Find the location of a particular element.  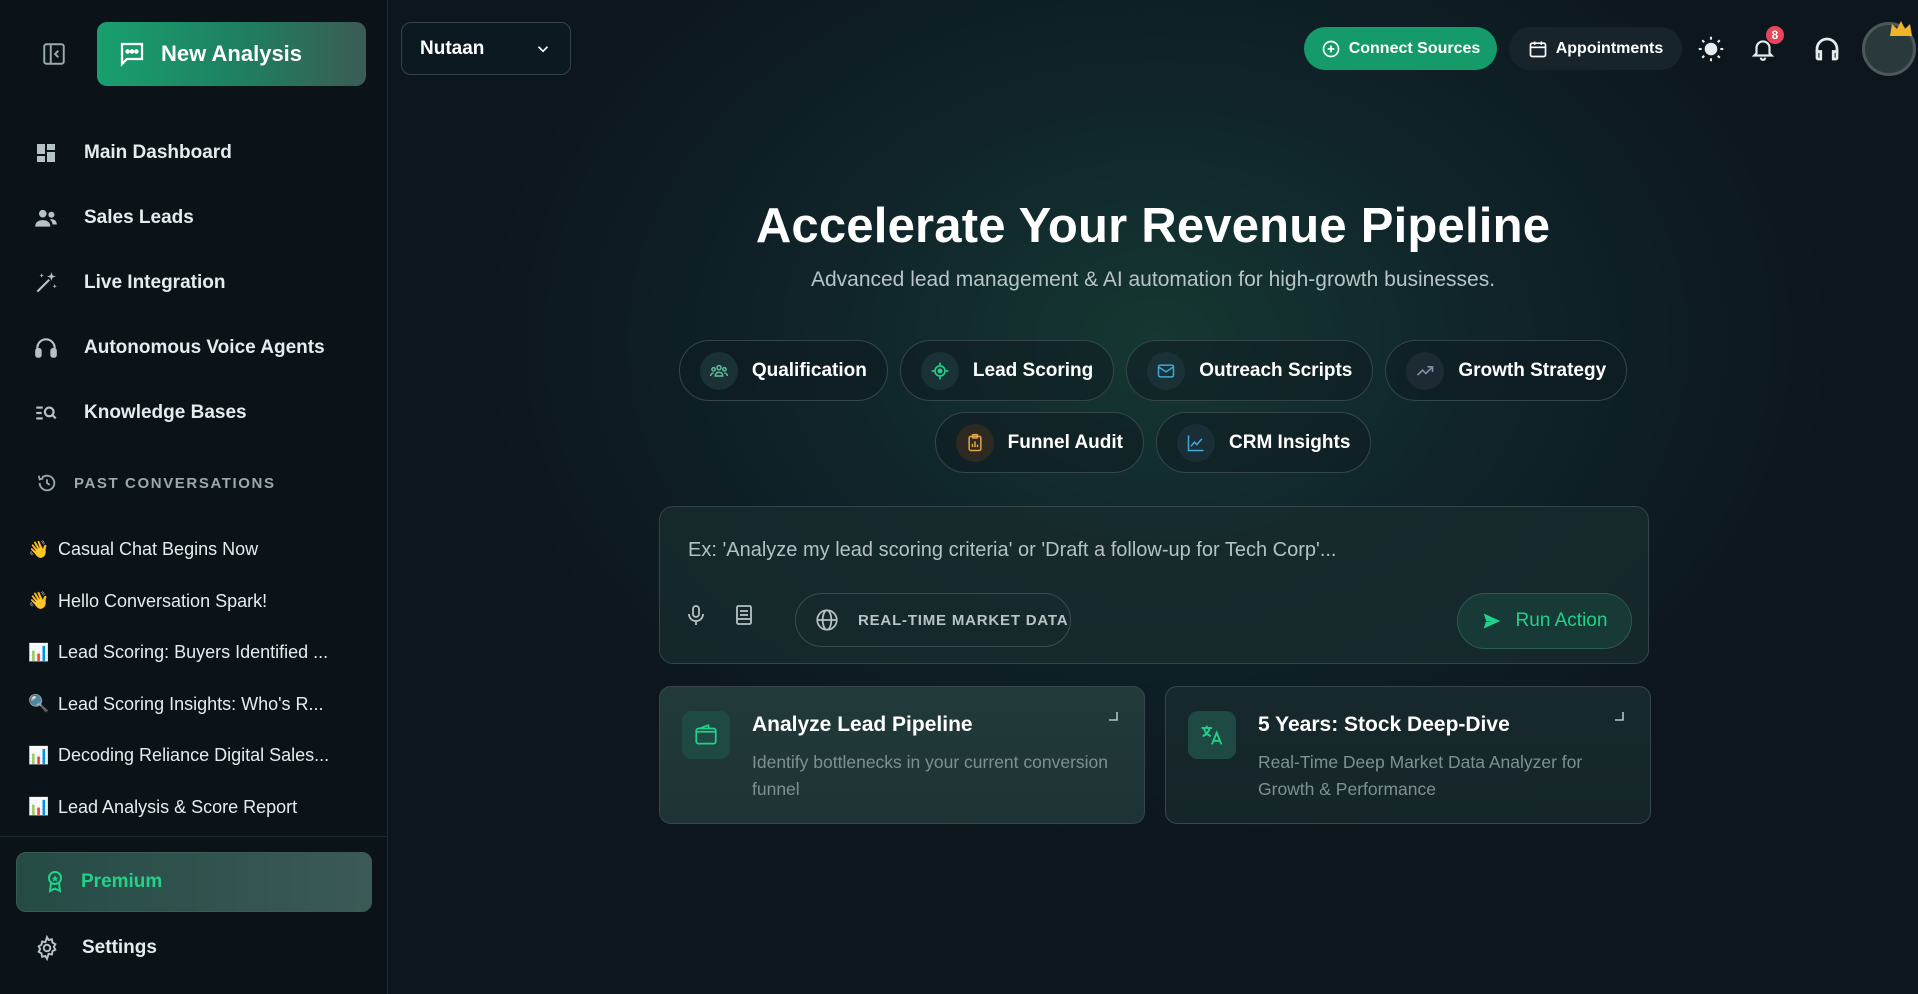

users-icon is located at coordinates (46, 218).